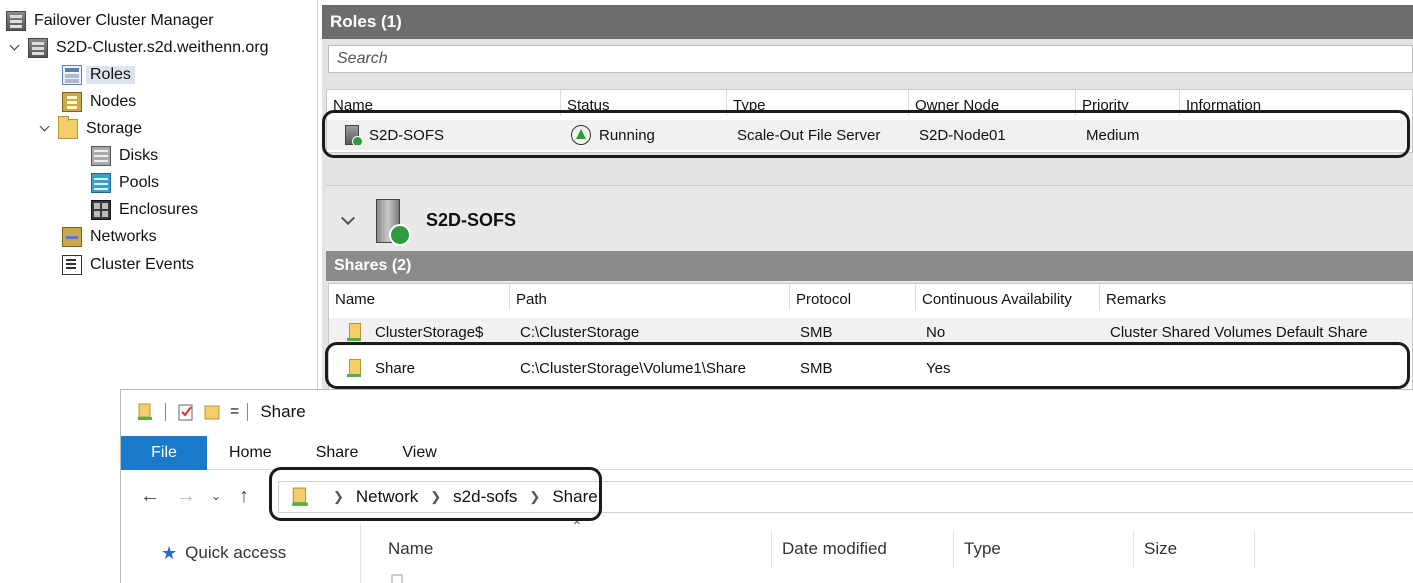 The width and height of the screenshot is (1413, 583). What do you see at coordinates (1160, 549) in the screenshot?
I see `column-header-size: Size` at bounding box center [1160, 549].